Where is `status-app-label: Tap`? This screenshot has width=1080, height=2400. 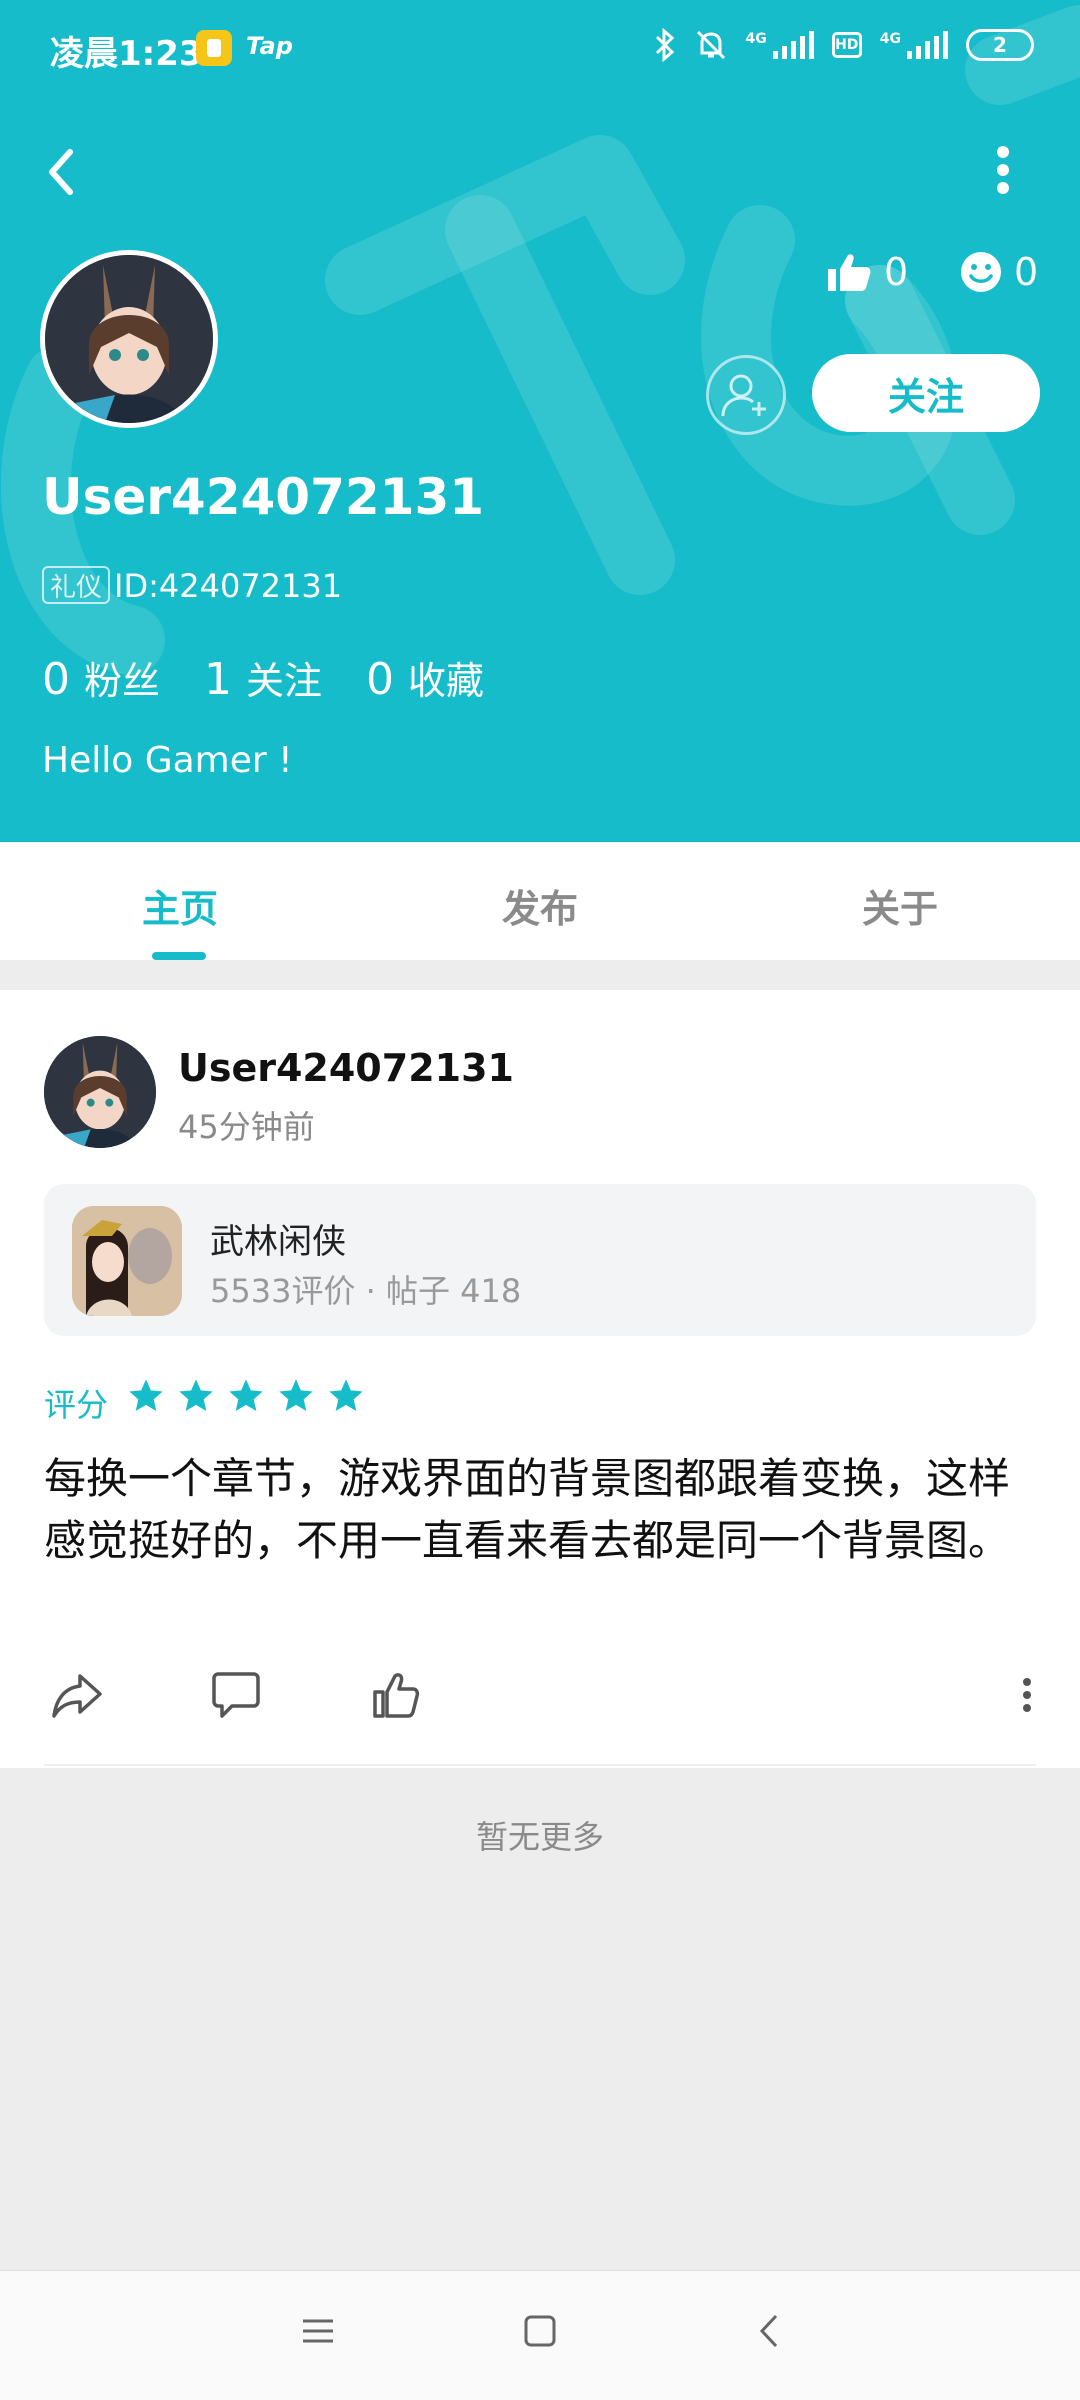 status-app-label: Tap is located at coordinates (269, 46).